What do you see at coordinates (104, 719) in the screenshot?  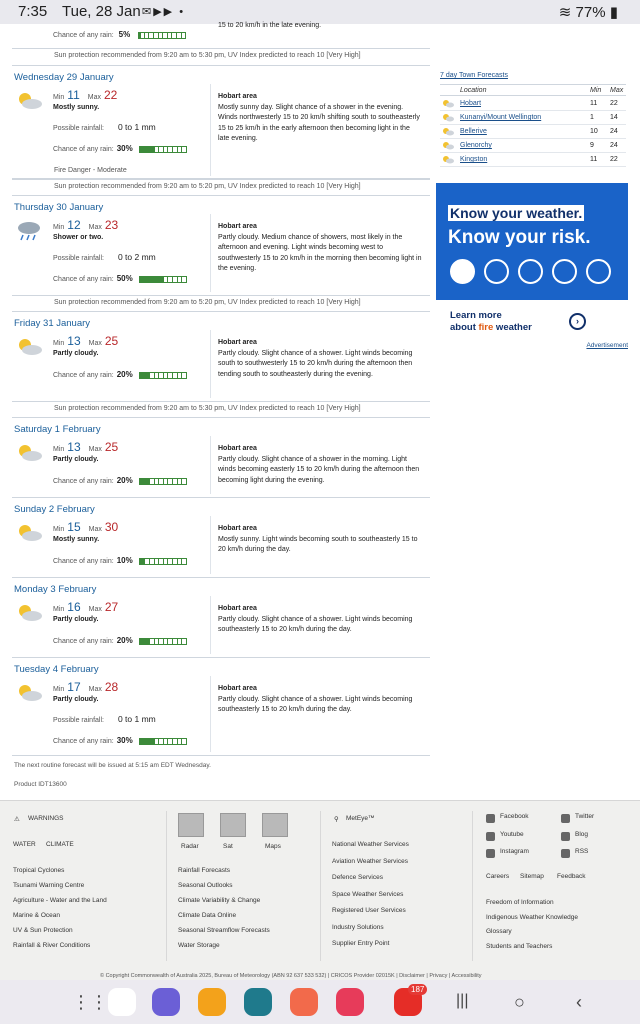 I see `rainfall-row: Possible rainfall: 0 to 1 mm` at bounding box center [104, 719].